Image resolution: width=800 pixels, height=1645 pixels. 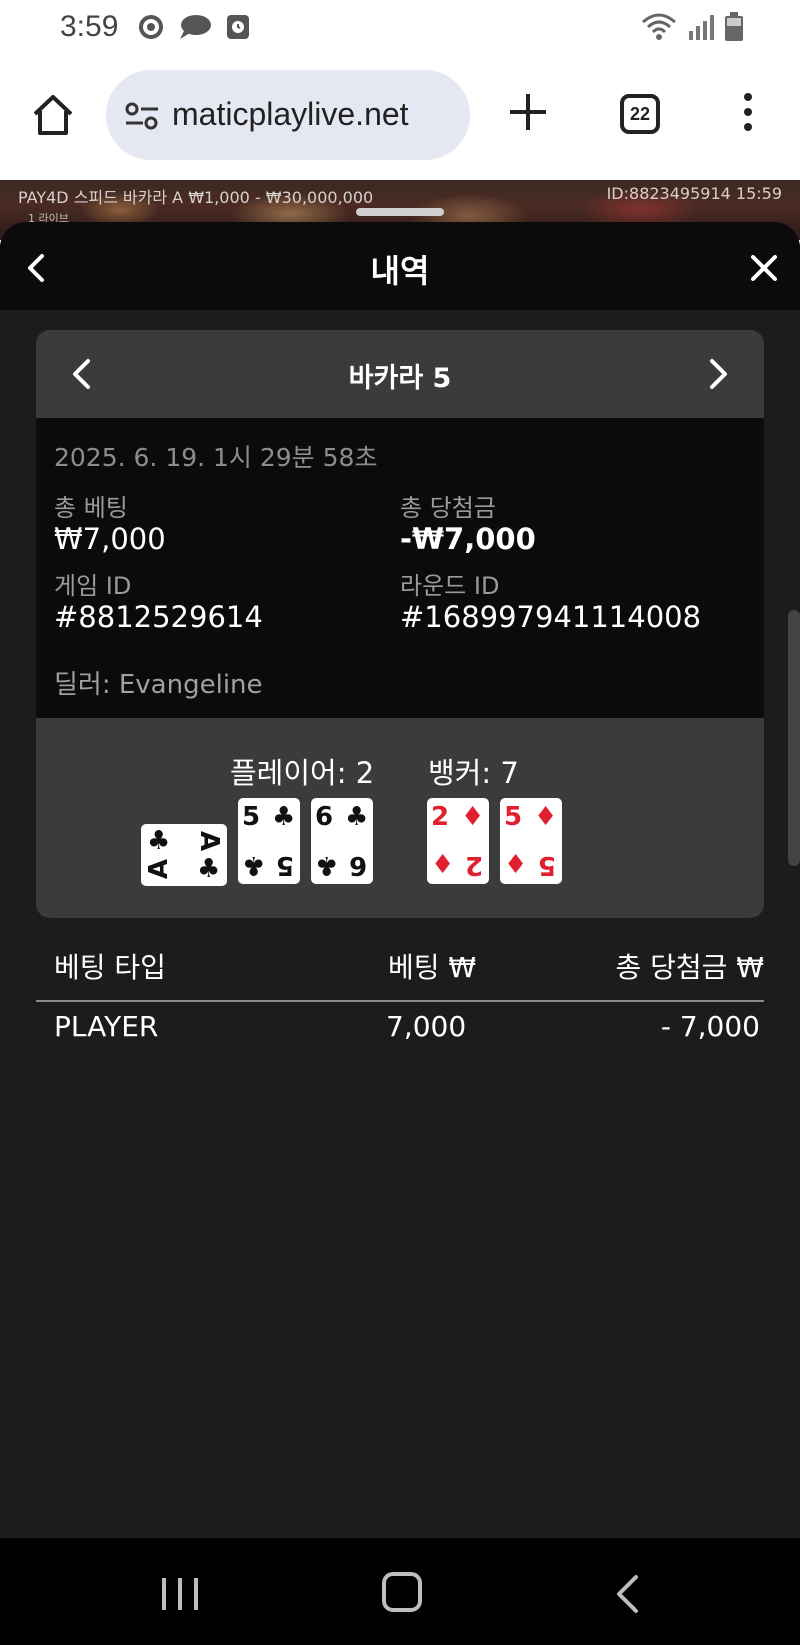 I want to click on sheet-header: 내역, so click(x=400, y=266).